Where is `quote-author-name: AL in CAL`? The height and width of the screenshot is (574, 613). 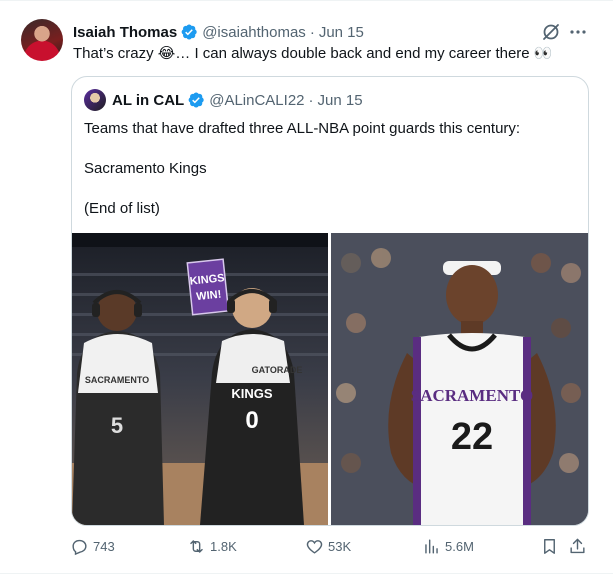 quote-author-name: AL in CAL is located at coordinates (148, 100).